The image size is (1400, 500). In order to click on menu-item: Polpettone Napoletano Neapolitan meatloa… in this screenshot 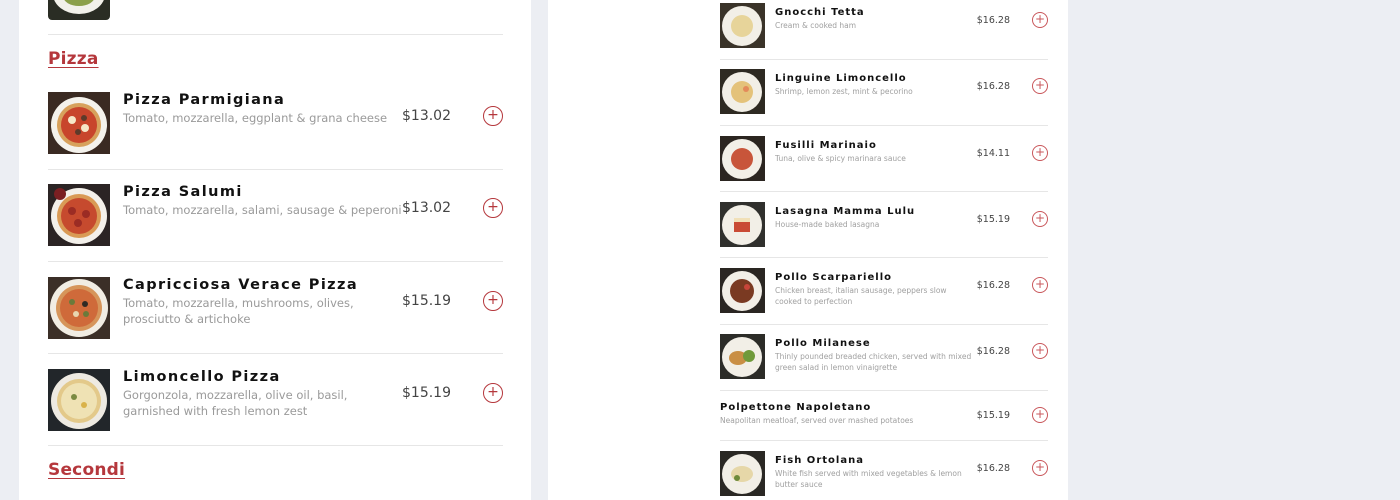, I will do `click(884, 418)`.